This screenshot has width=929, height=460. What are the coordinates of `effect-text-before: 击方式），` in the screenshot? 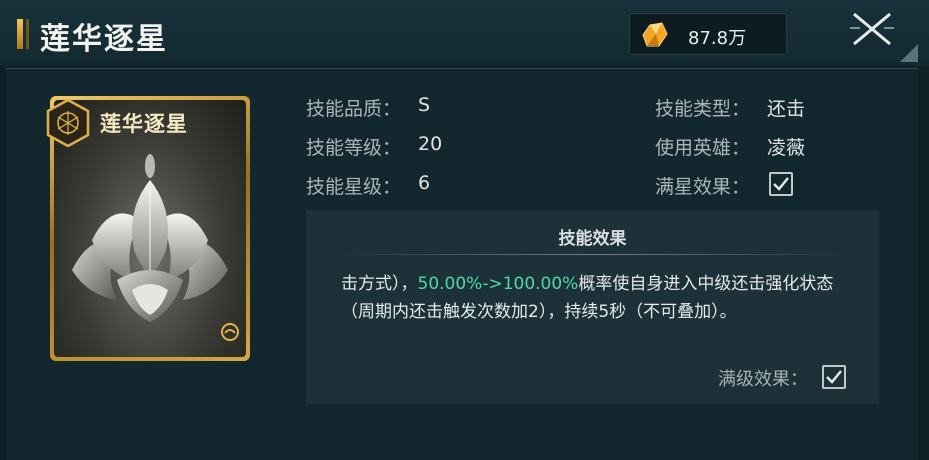 It's located at (379, 284).